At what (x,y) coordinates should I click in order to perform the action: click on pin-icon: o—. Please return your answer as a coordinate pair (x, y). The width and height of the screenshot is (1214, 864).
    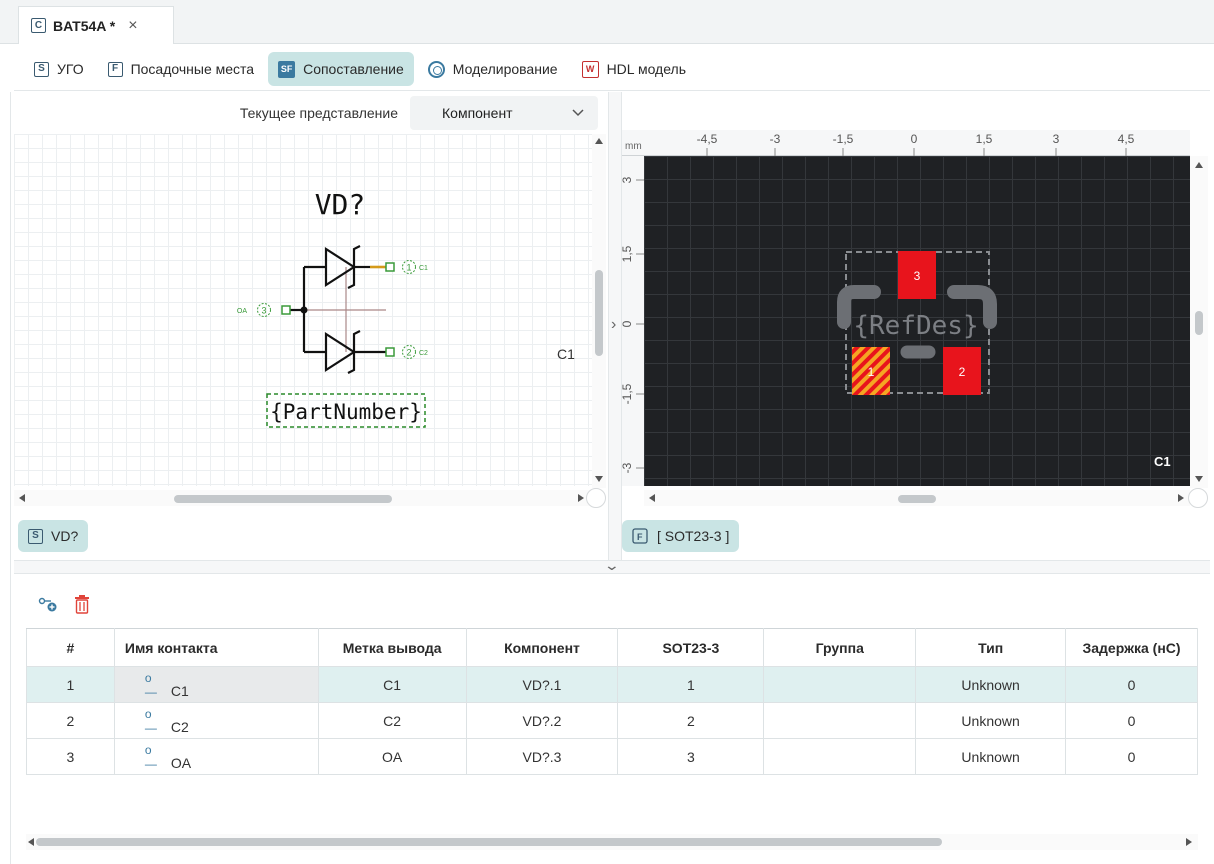
    Looking at the image, I should click on (150, 720).